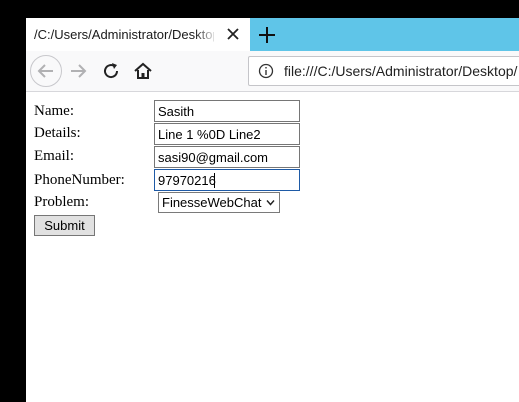 The image size is (519, 402). Describe the element at coordinates (143, 71) in the screenshot. I see `home-icon` at that location.